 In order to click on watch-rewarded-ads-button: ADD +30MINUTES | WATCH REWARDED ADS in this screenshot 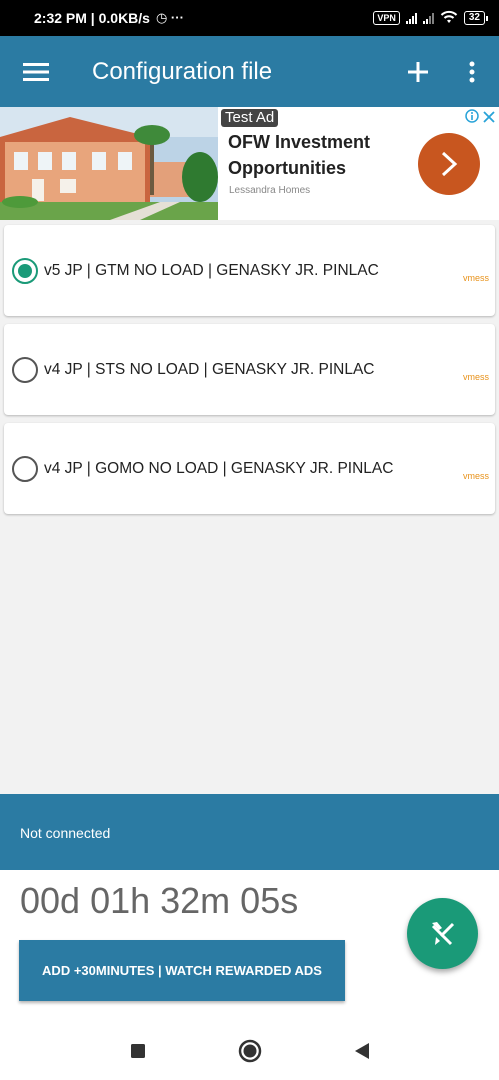, I will do `click(182, 970)`.